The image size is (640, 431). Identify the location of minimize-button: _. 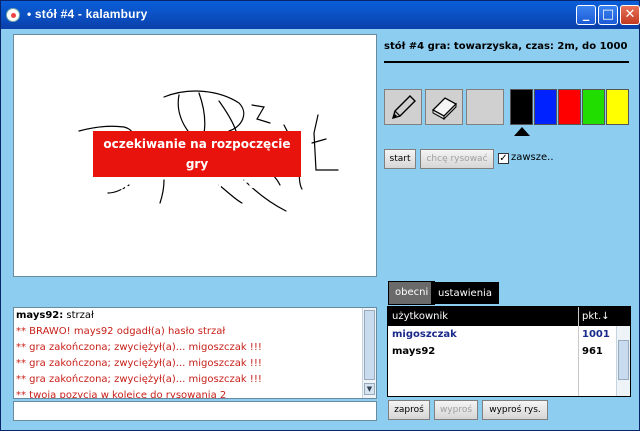
(586, 15).